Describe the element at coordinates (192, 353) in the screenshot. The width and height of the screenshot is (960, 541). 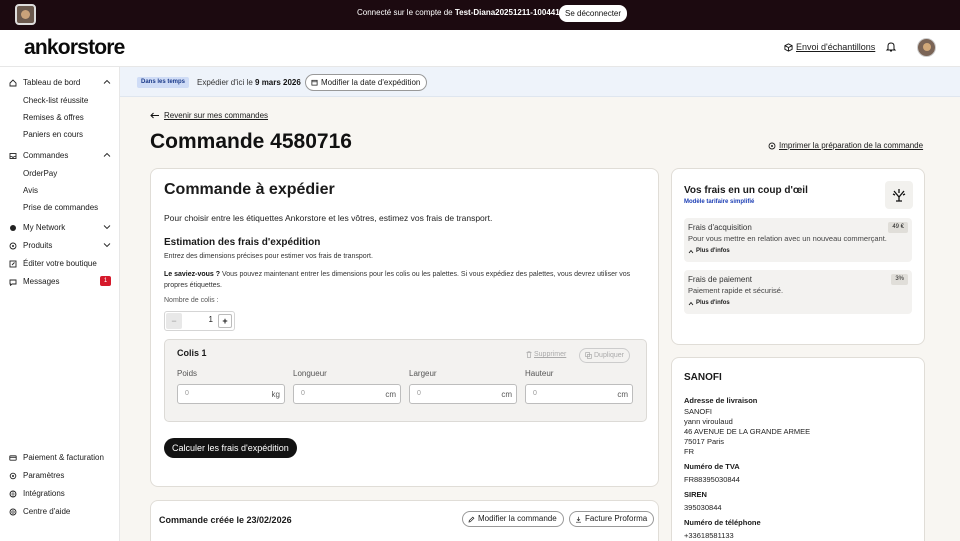
I see `parcel-title: Colis 1` at that location.